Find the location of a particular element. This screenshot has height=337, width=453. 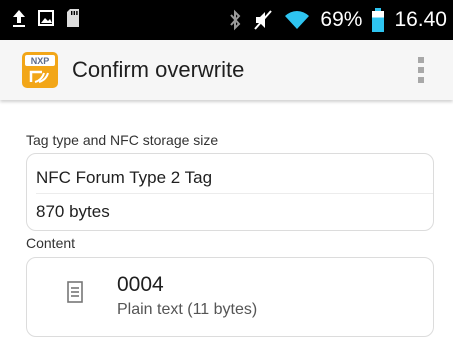

page-title: Confirm overwrite is located at coordinates (158, 69).